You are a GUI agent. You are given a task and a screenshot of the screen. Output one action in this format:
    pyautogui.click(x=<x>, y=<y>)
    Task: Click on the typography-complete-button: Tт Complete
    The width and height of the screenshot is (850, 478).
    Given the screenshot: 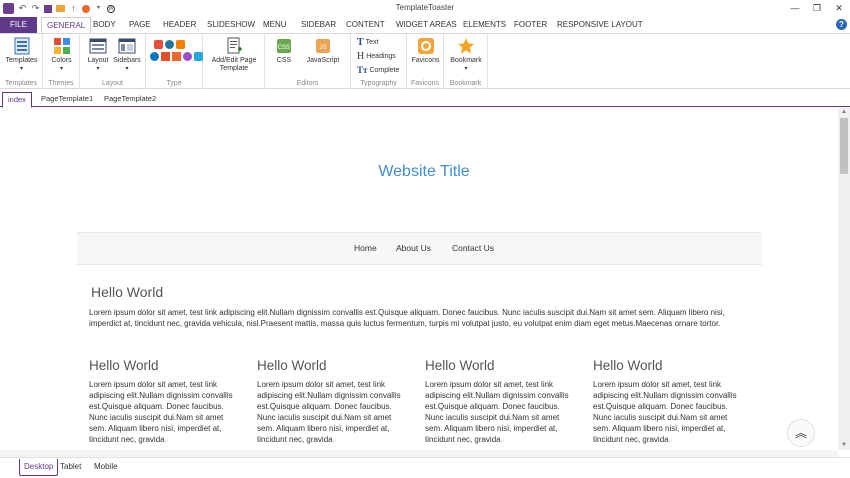 What is the action you would take?
    pyautogui.click(x=378, y=70)
    